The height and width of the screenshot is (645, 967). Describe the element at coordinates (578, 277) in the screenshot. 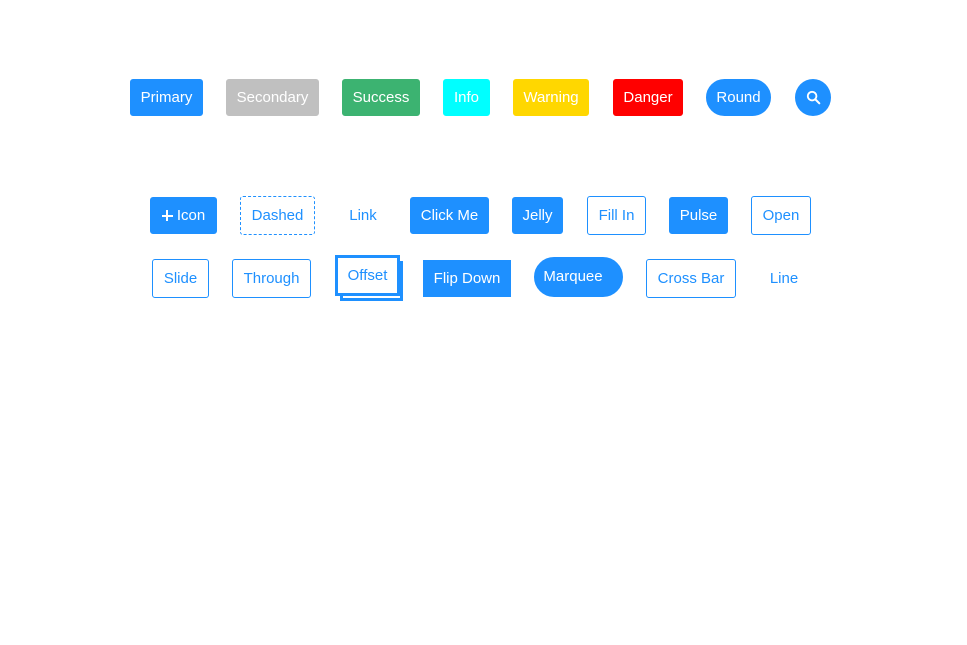

I see `marquee-button: Marquee` at that location.